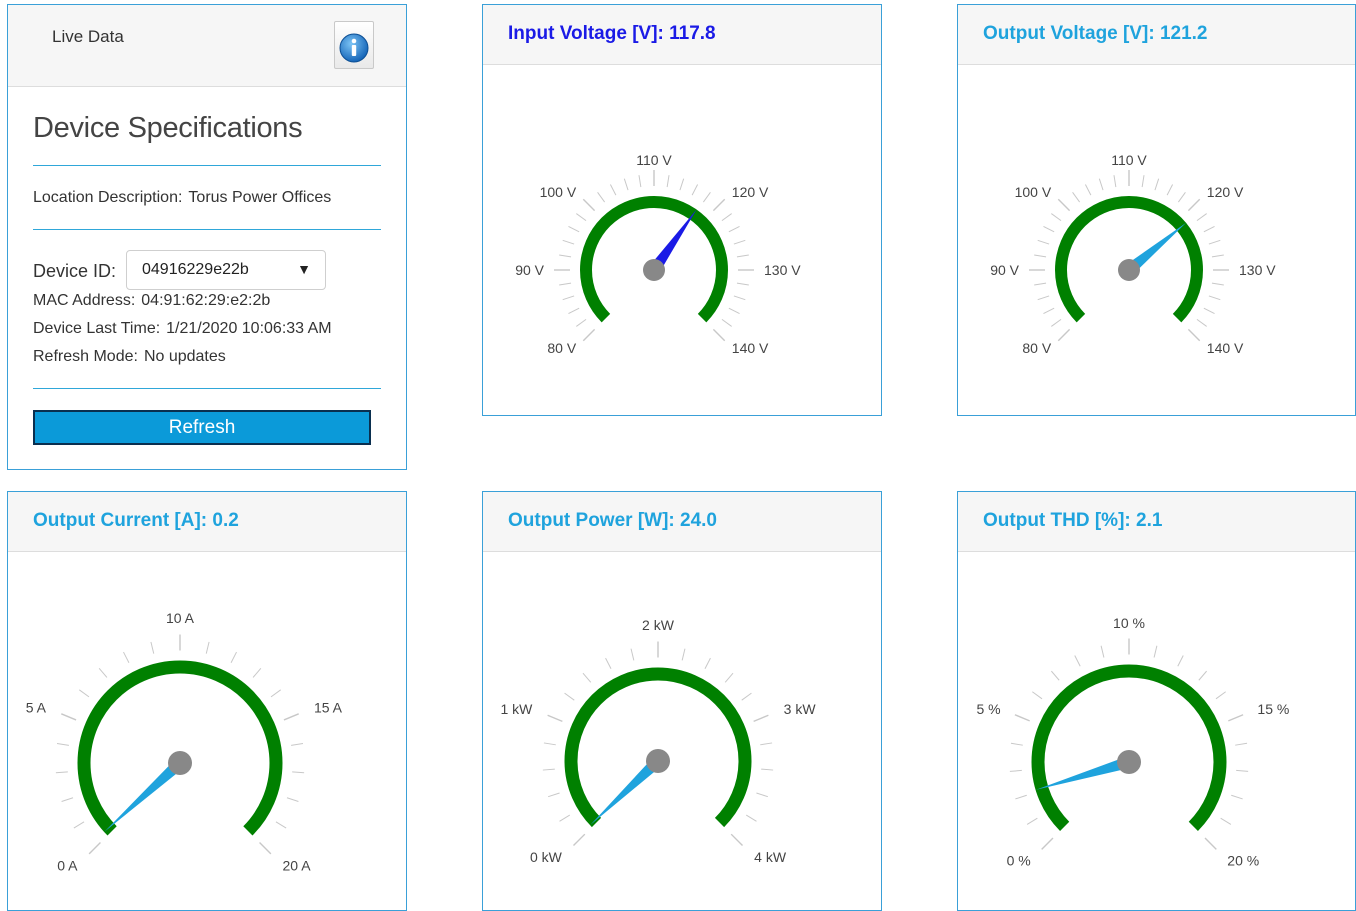  What do you see at coordinates (354, 48) in the screenshot?
I see `info-icon` at bounding box center [354, 48].